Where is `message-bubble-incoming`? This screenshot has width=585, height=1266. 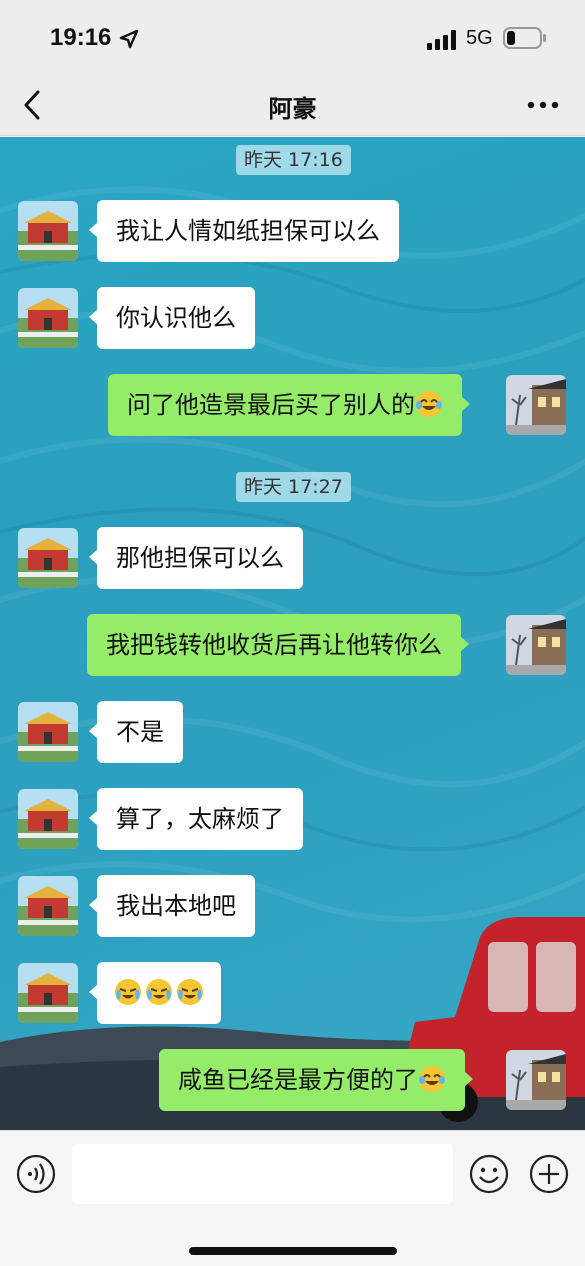
message-bubble-incoming is located at coordinates (155, 993).